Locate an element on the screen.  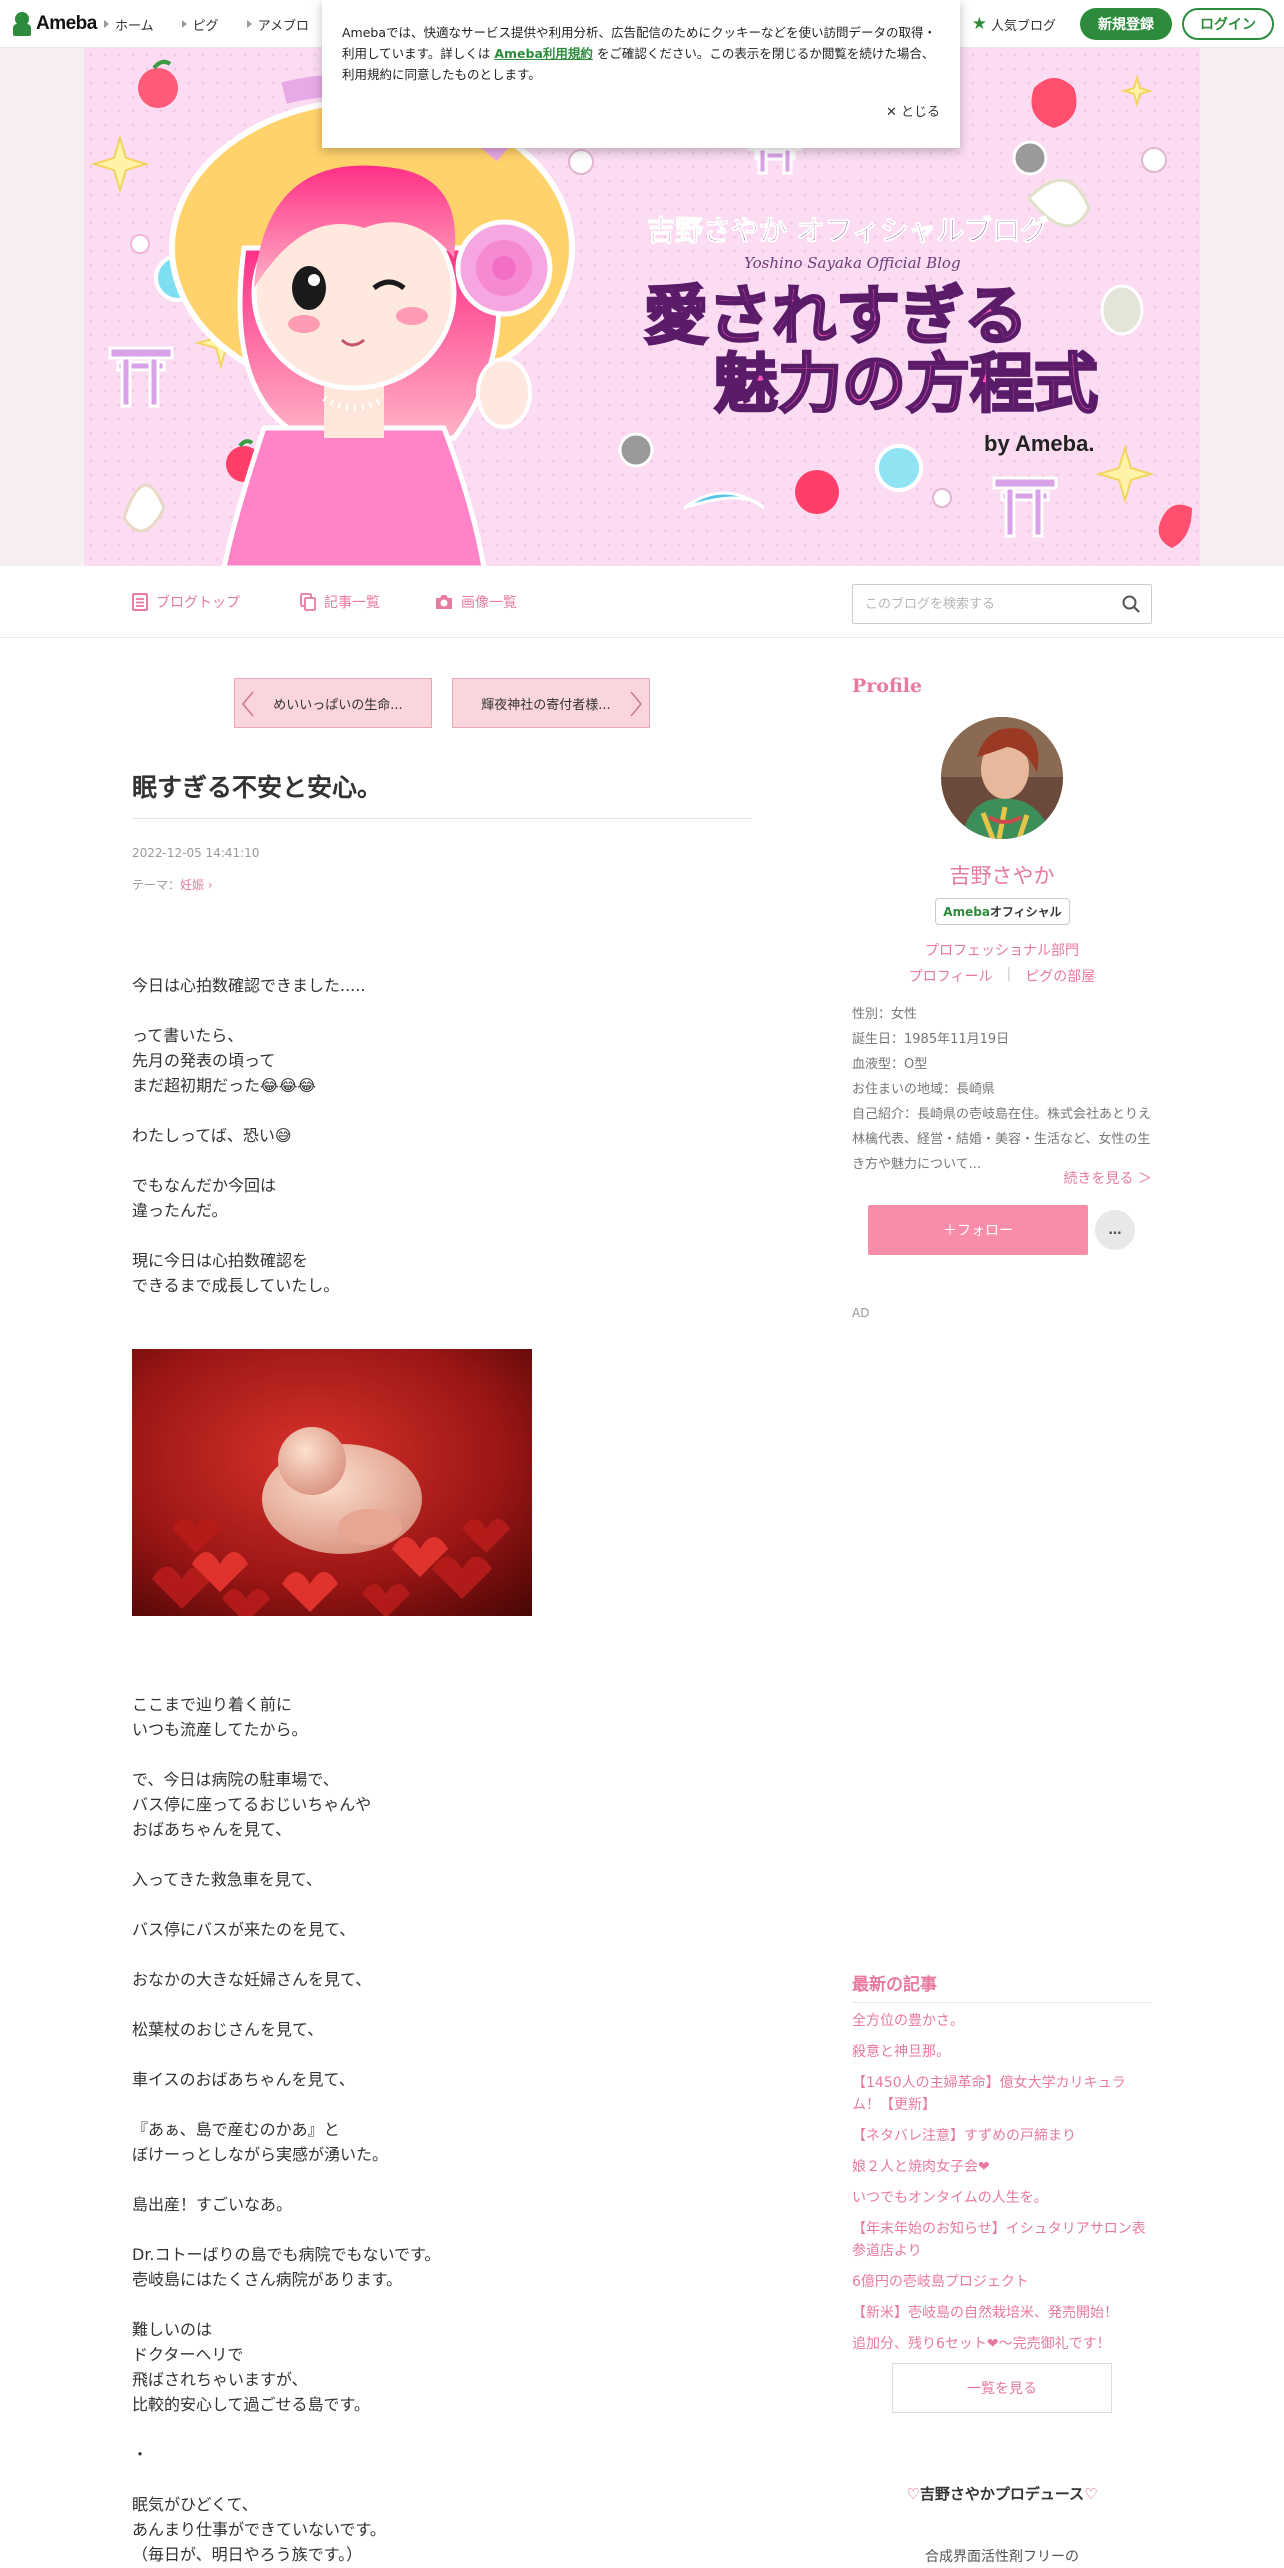
recent-post-link: 【年末年始のお知らせ】イシュタリアサロン表参道店より is located at coordinates (1002, 2240).